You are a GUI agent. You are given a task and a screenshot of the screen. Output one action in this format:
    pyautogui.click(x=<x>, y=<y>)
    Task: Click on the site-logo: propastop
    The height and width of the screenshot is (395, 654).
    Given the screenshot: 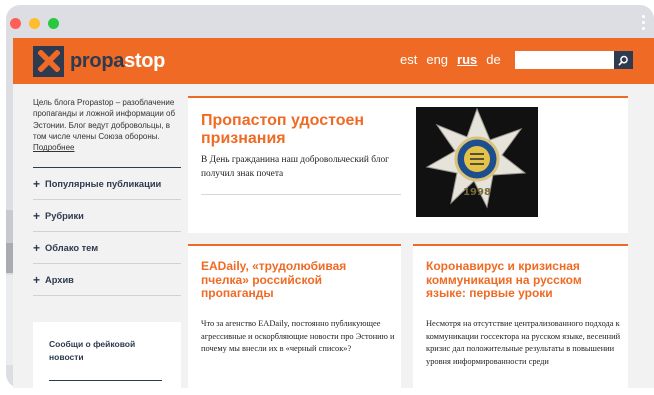 What is the action you would take?
    pyautogui.click(x=99, y=61)
    